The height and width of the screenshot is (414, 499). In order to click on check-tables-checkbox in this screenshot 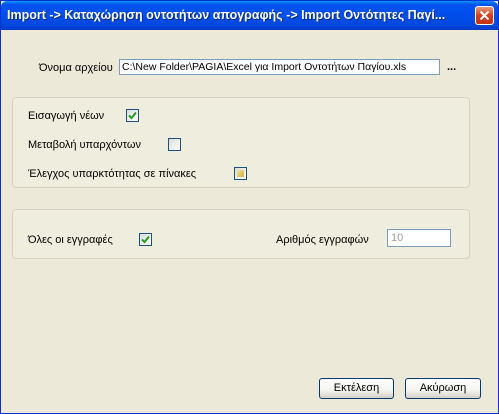, I will do `click(240, 173)`.